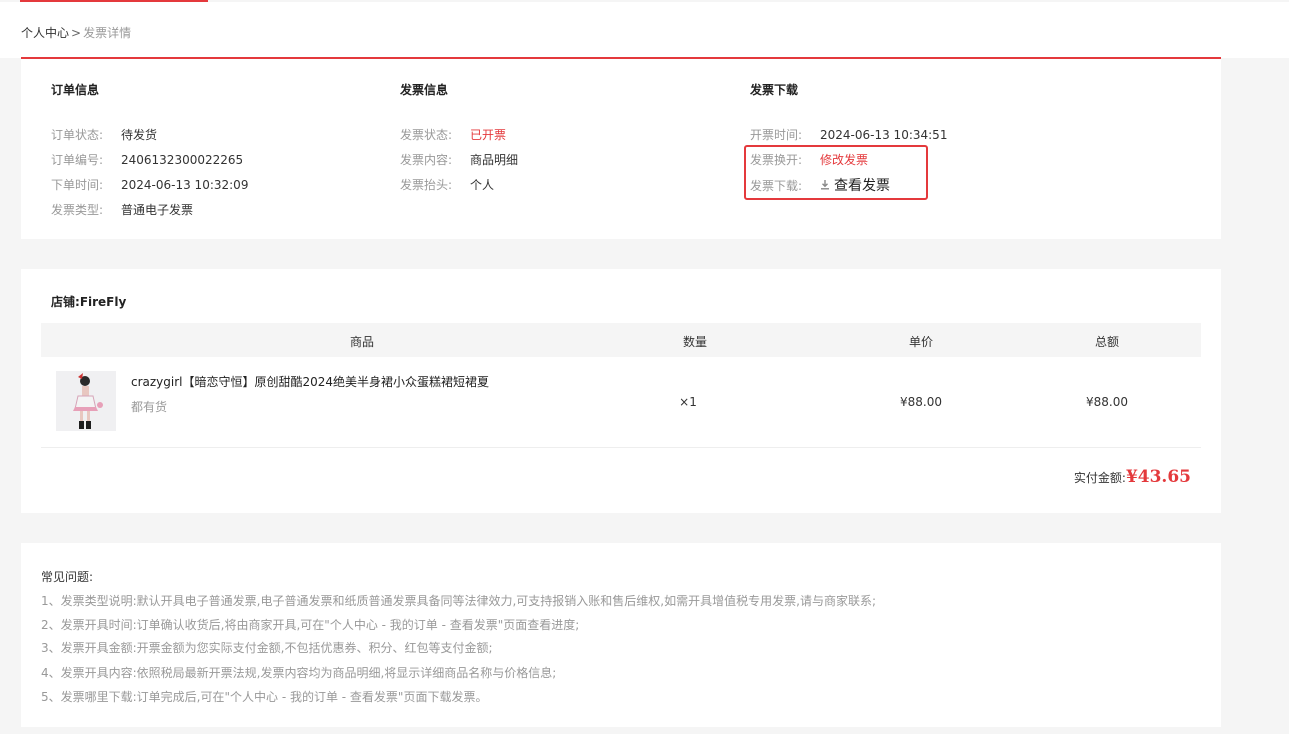 Image resolution: width=1289 pixels, height=734 pixels. What do you see at coordinates (157, 210) in the screenshot?
I see `invoice-type-value: 普通电子发票` at bounding box center [157, 210].